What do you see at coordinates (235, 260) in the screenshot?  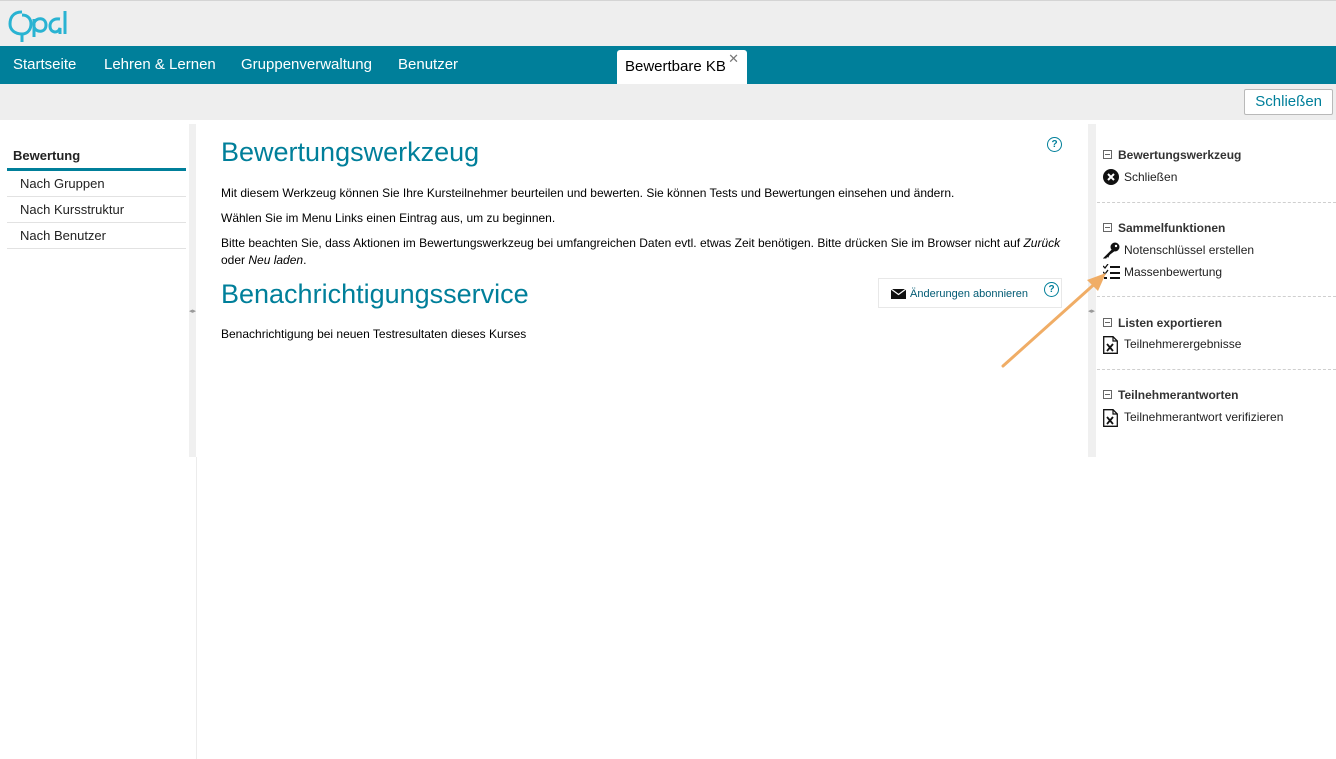 I see `oder-text: oder` at bounding box center [235, 260].